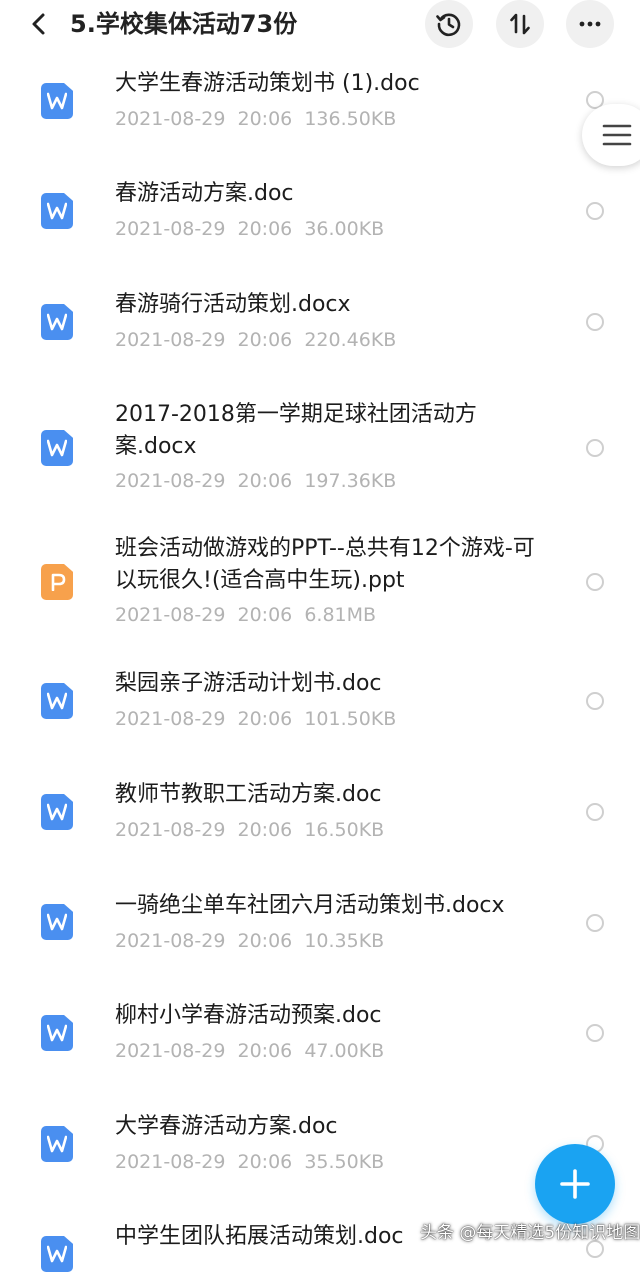 The image size is (640, 1272). Describe the element at coordinates (226, 1126) in the screenshot. I see `file-name: 大学春游活动方案.doc` at that location.